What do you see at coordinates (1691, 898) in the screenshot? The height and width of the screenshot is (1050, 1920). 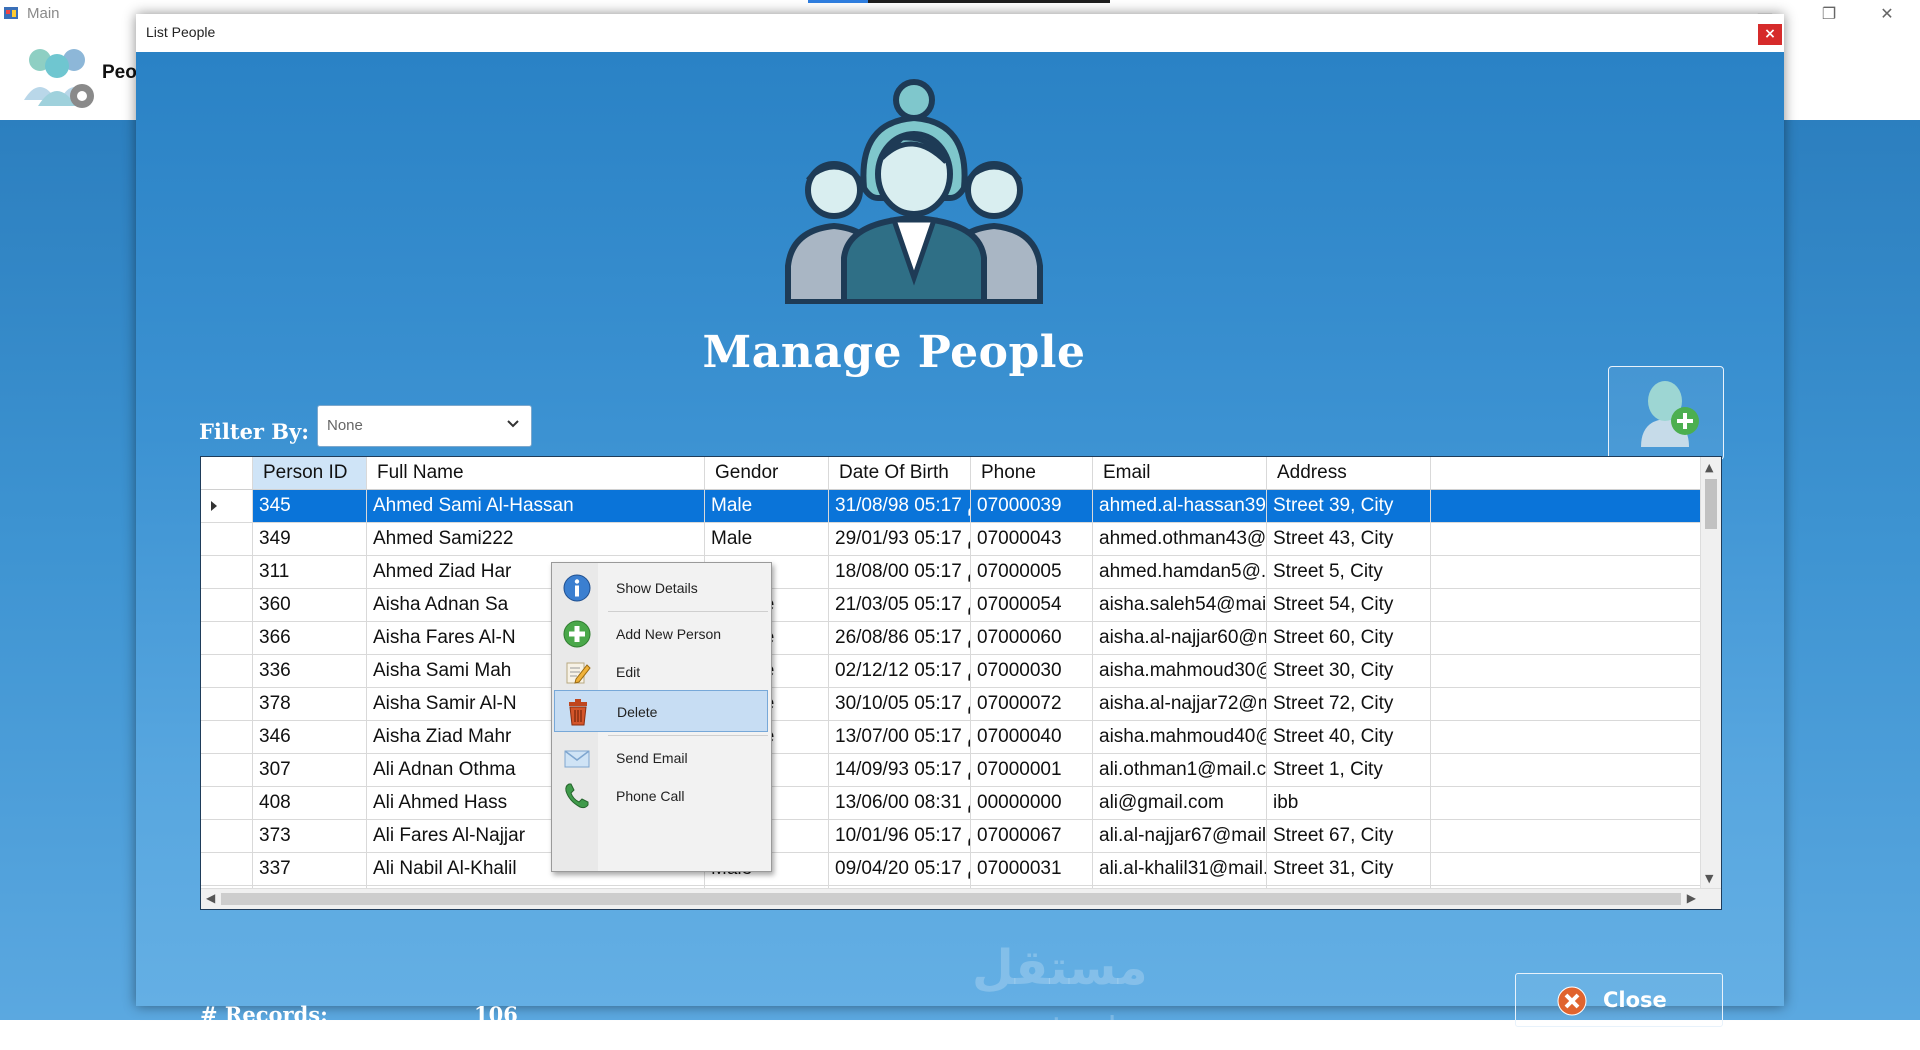 I see `scroll-right-arrow-icon: ▶` at bounding box center [1691, 898].